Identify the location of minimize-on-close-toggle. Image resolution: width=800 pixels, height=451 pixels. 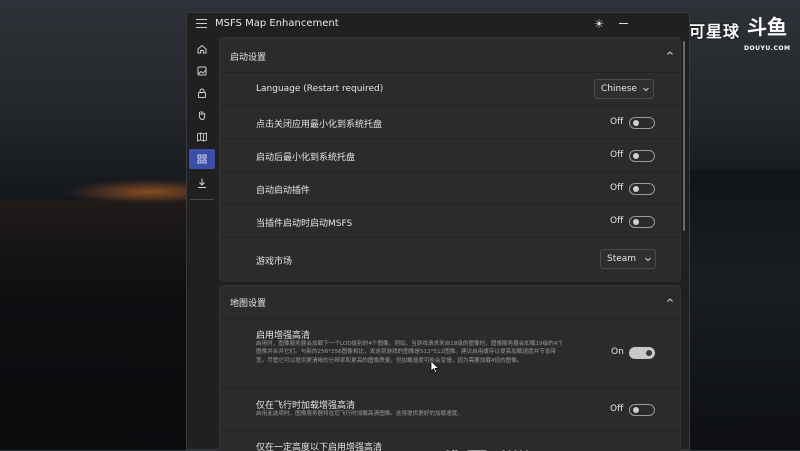
(642, 123).